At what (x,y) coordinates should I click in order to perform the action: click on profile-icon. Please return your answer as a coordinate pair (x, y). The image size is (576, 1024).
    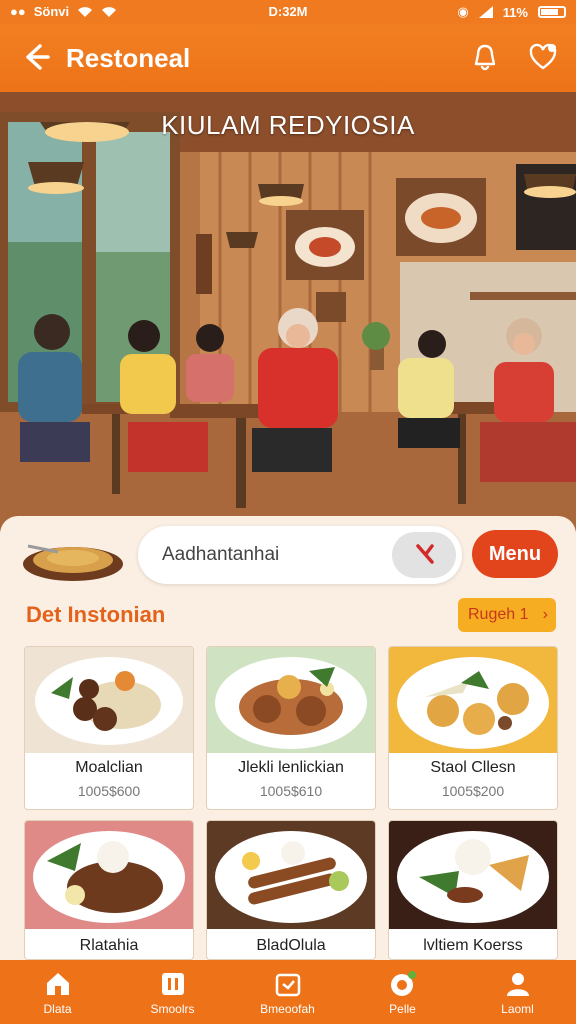
    Looking at the image, I should click on (518, 984).